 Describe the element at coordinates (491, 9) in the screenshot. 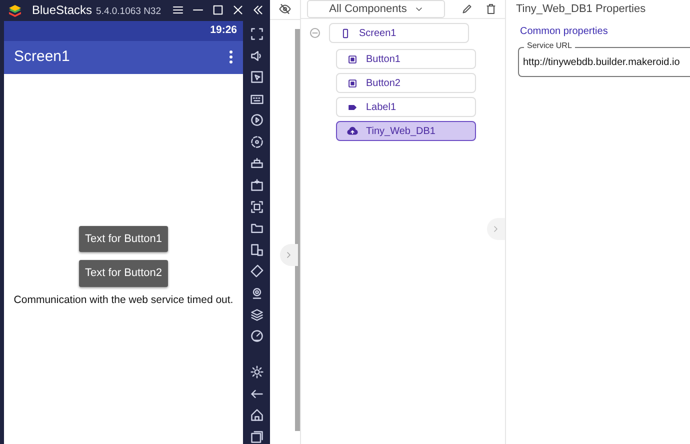

I see `delete-icon` at that location.